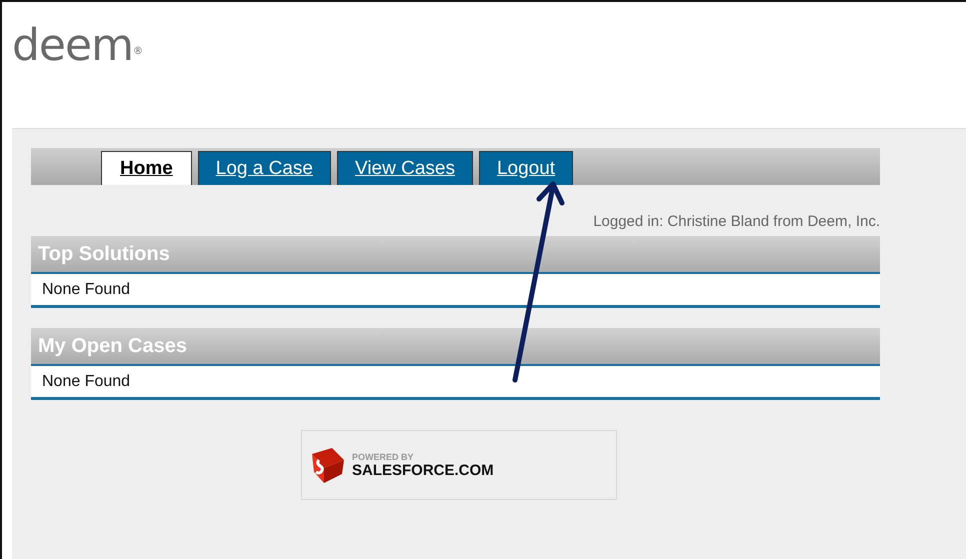  I want to click on section-header: Top Solutions, so click(455, 255).